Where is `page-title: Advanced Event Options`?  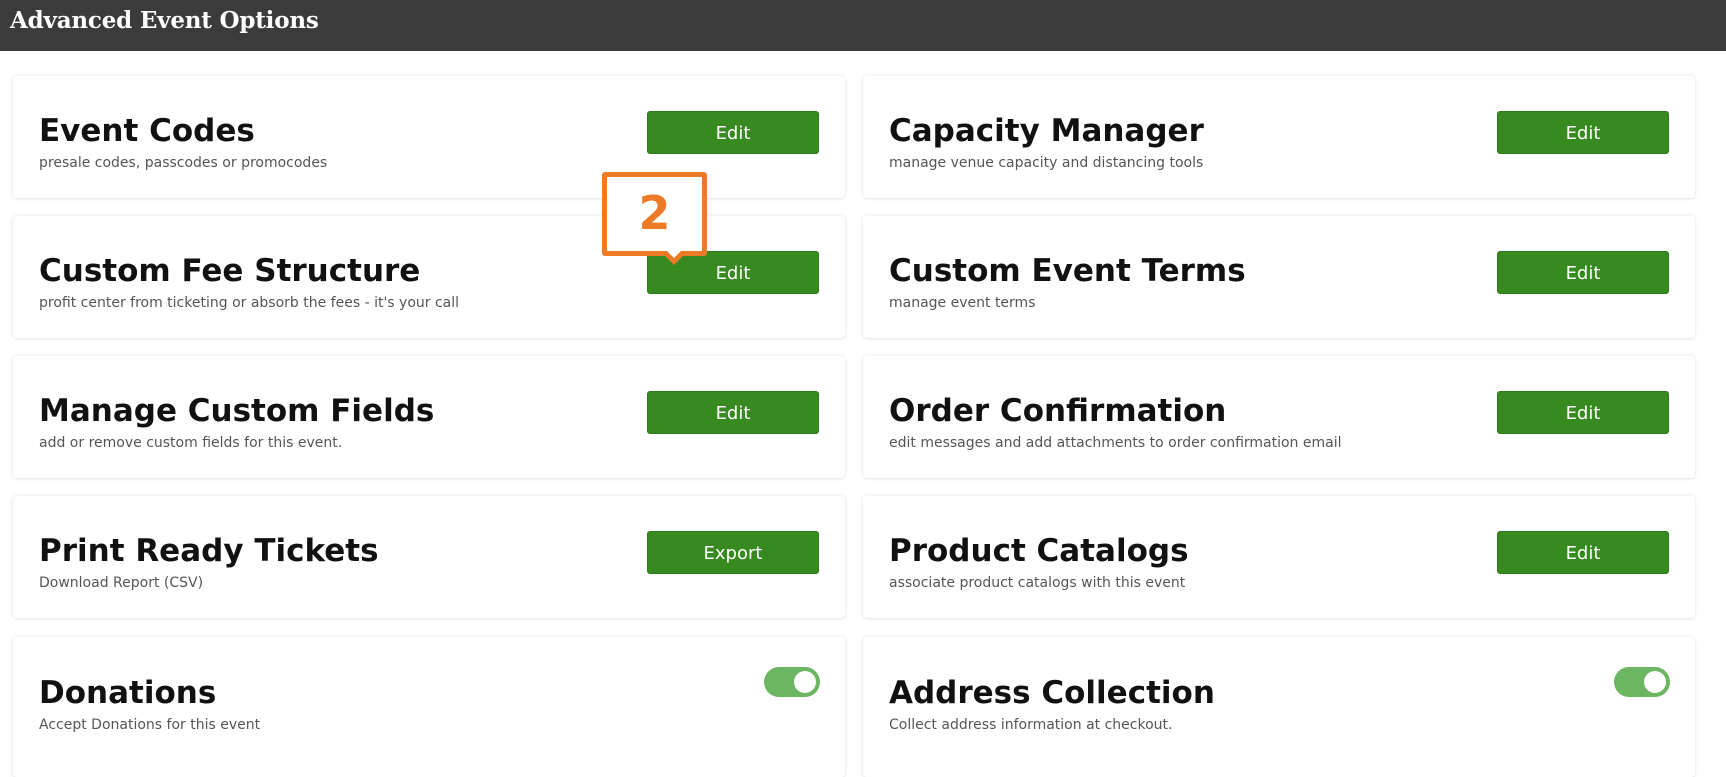
page-title: Advanced Event Options is located at coordinates (164, 20).